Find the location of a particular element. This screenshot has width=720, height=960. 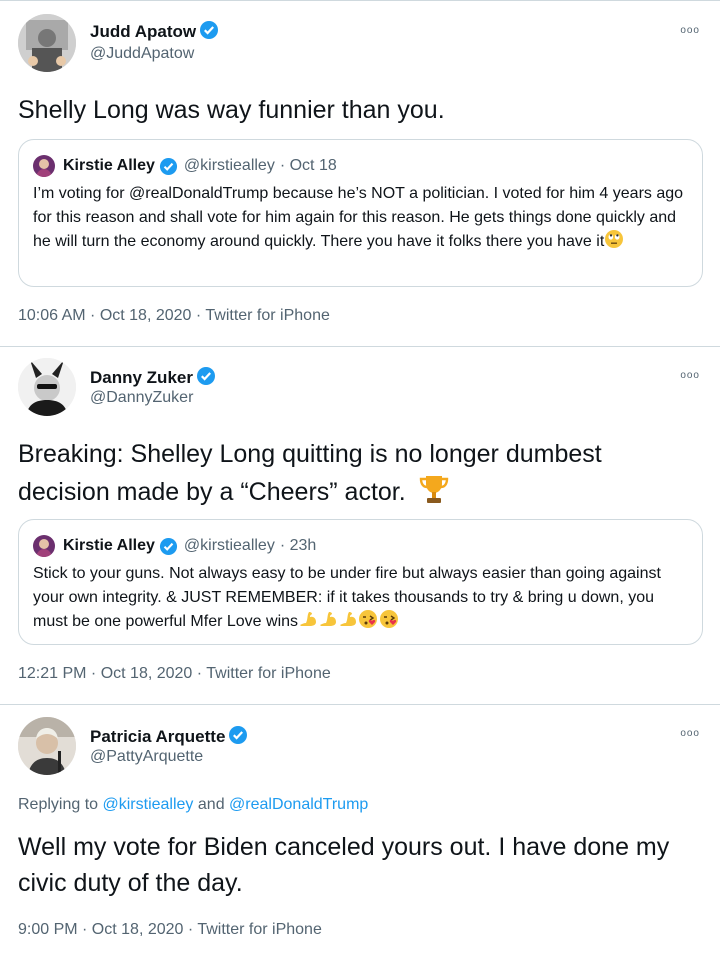

replying-to-label: Replying to is located at coordinates (58, 804).